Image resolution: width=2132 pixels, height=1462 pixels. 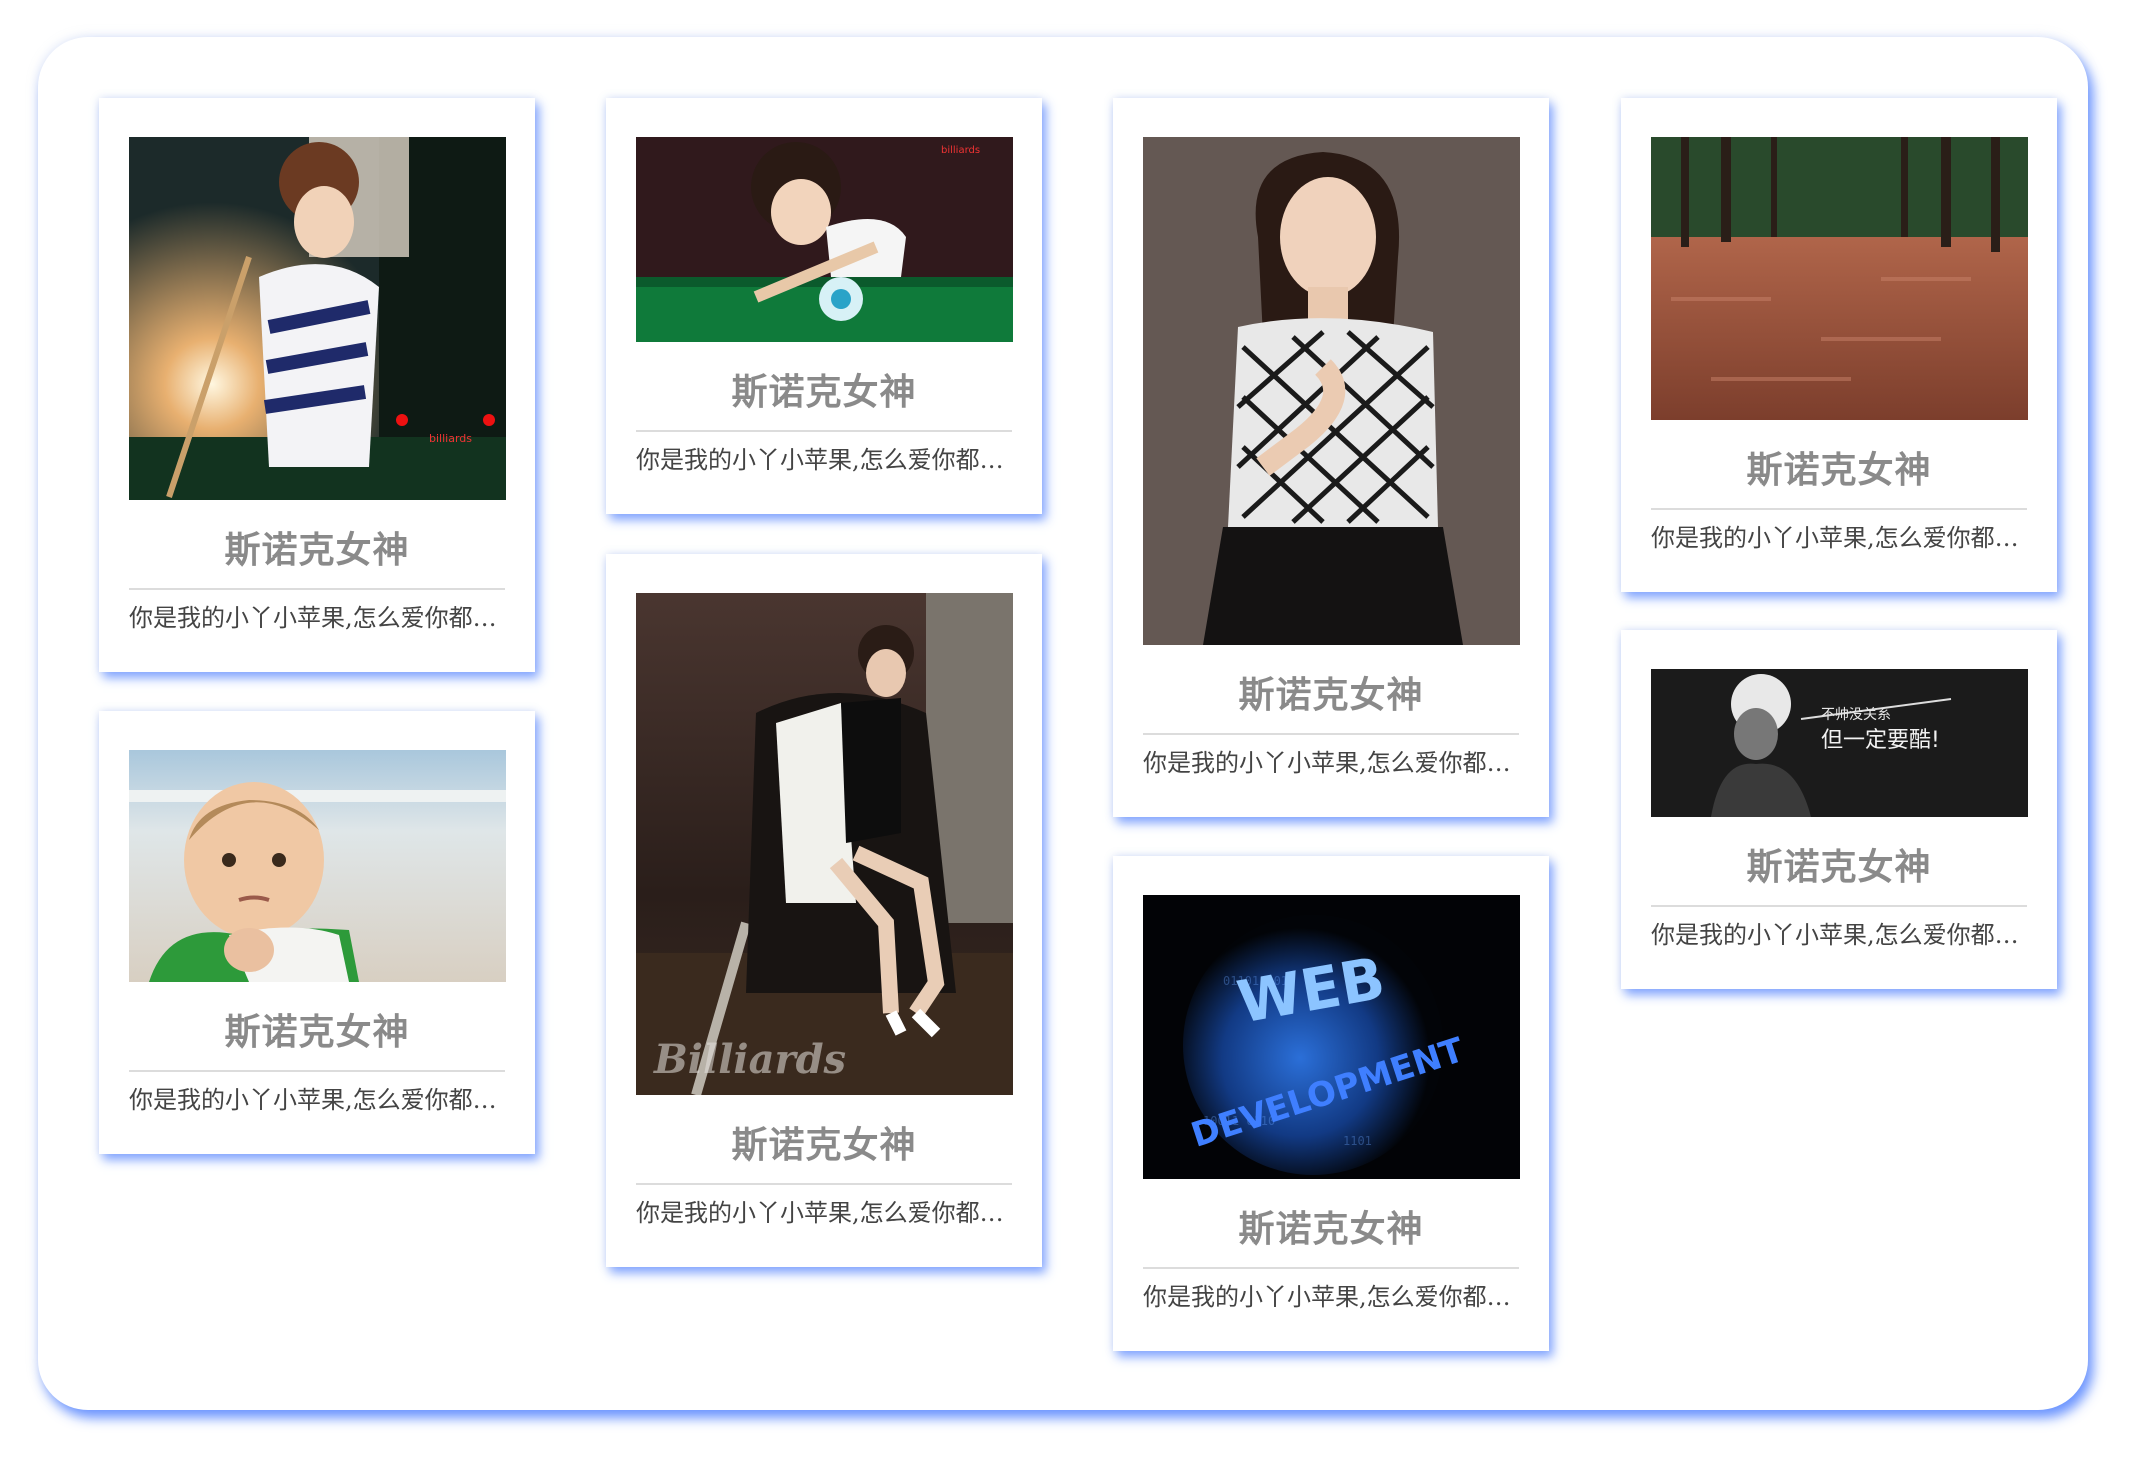 What do you see at coordinates (1880, 740) in the screenshot?
I see `quote-line-2: 但一定要酷!` at bounding box center [1880, 740].